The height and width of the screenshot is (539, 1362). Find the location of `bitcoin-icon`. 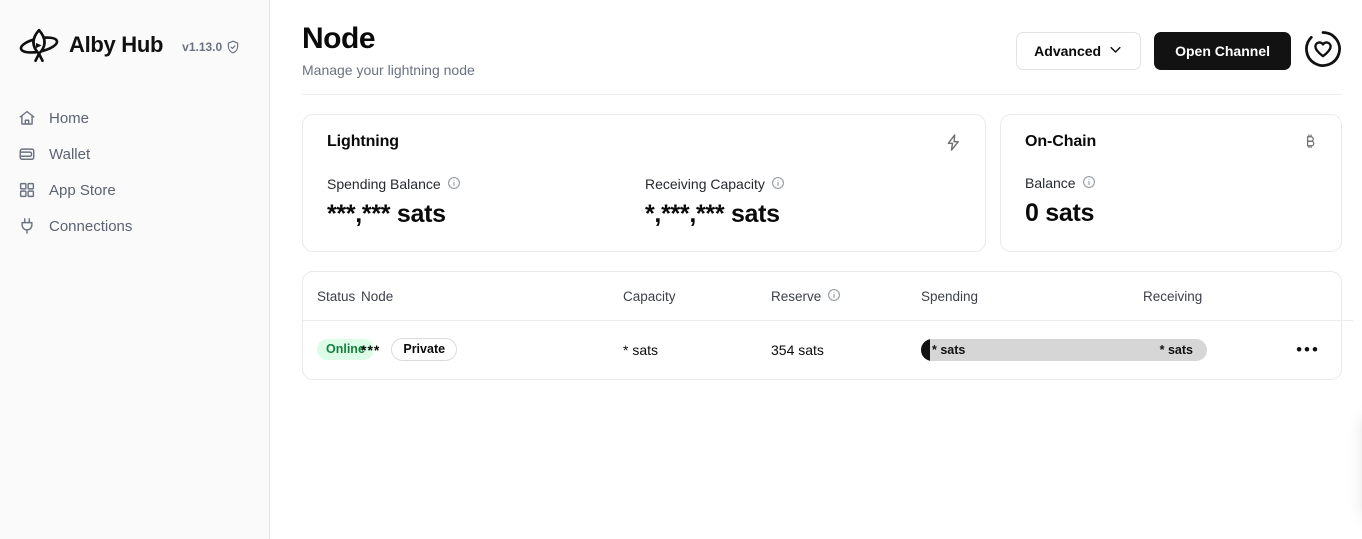

bitcoin-icon is located at coordinates (1310, 142).